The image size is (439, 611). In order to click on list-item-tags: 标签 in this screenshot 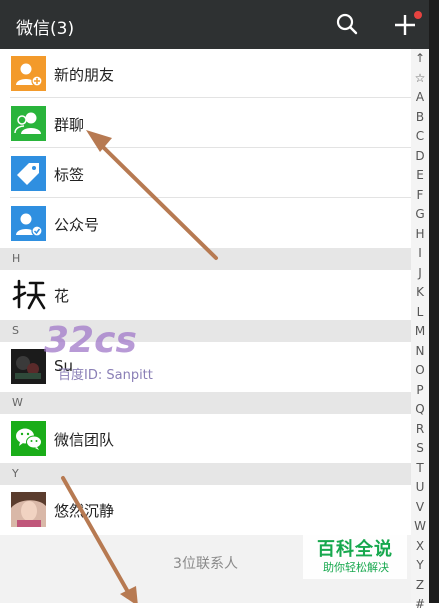, I will do `click(205, 173)`.